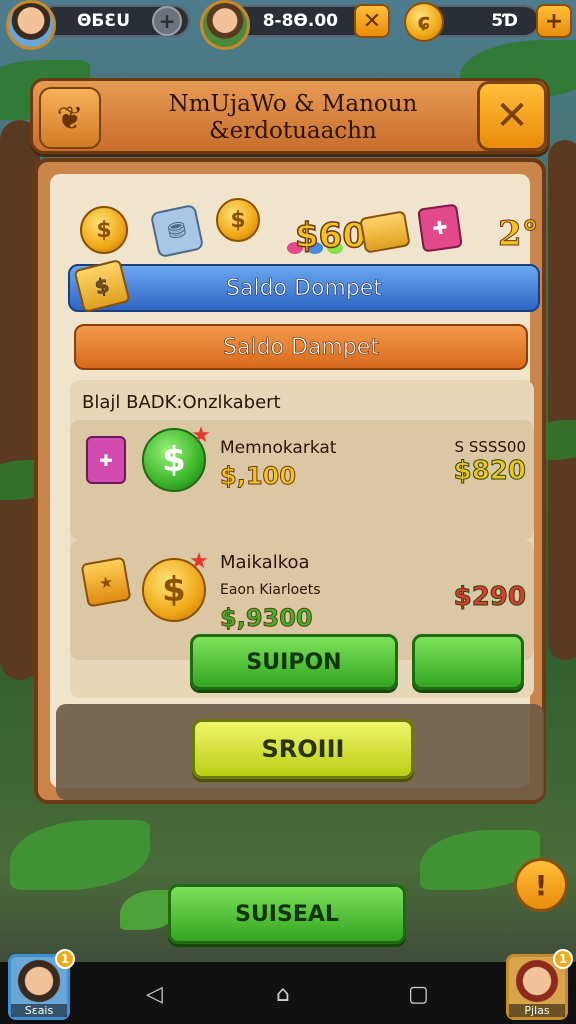 This screenshot has width=576, height=1024. Describe the element at coordinates (468, 662) in the screenshot. I see `secondary-buy-button` at that location.